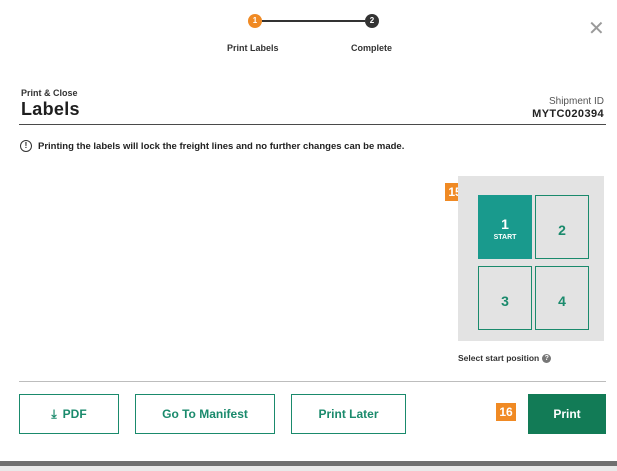  I want to click on label-position-4: 4, so click(562, 298).